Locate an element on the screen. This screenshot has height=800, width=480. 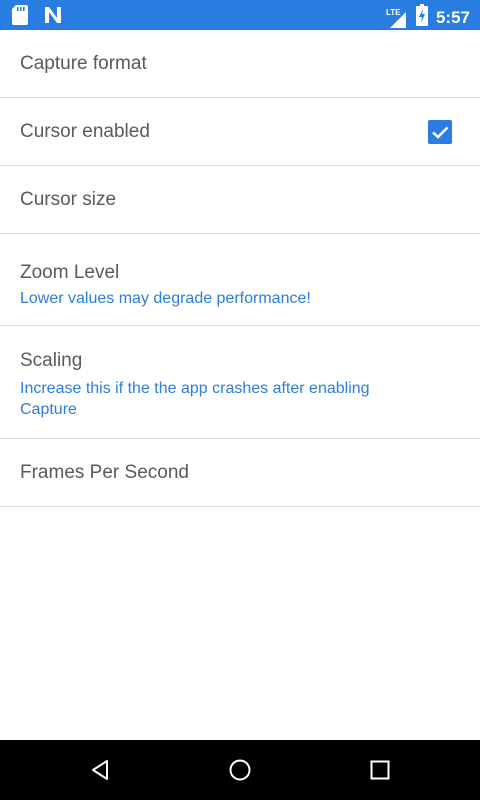
status-bar: LTE 5:57 is located at coordinates (240, 15).